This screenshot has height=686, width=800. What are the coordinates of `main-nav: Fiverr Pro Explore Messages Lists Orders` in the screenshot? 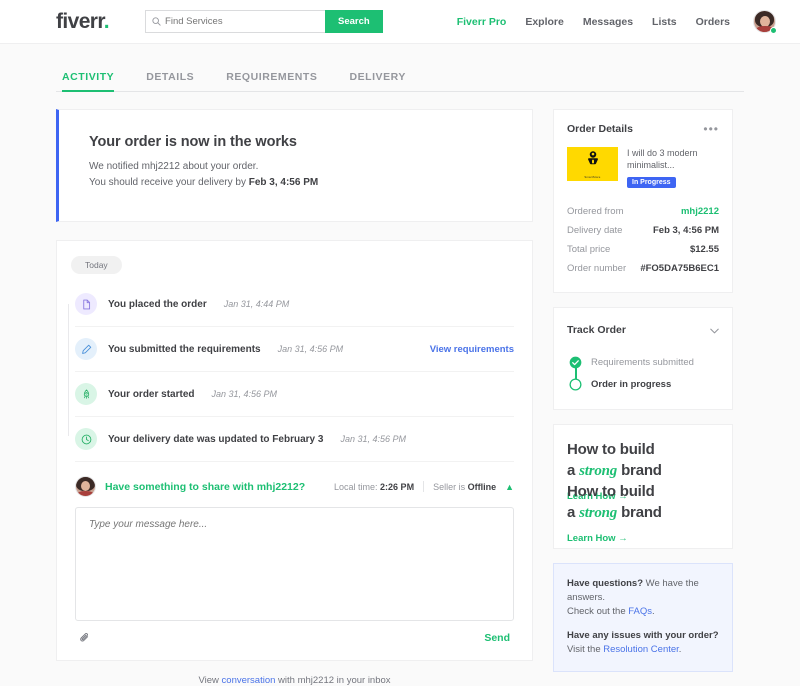 It's located at (617, 22).